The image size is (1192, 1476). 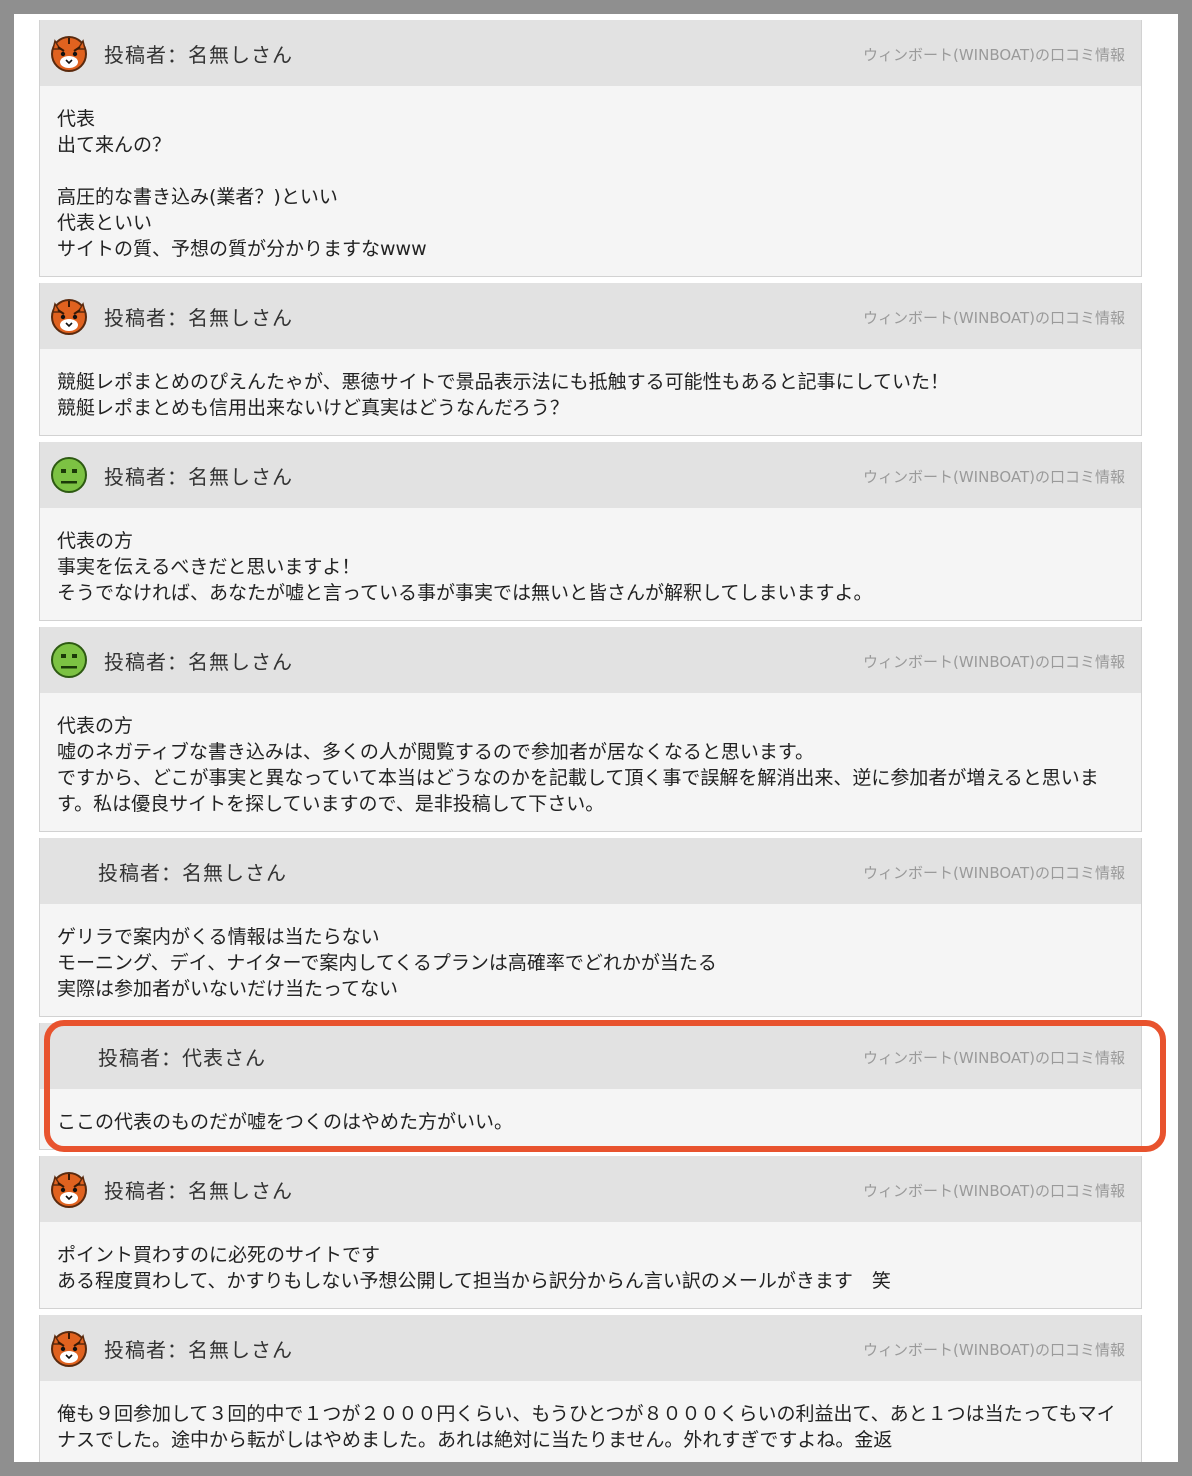 I want to click on post-text-line: 代表といい, so click(x=105, y=223).